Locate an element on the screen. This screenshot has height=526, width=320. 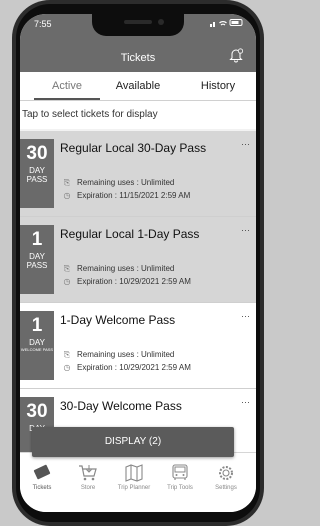
ticket-badge: 1 DAY PASS is located at coordinates (37, 259).